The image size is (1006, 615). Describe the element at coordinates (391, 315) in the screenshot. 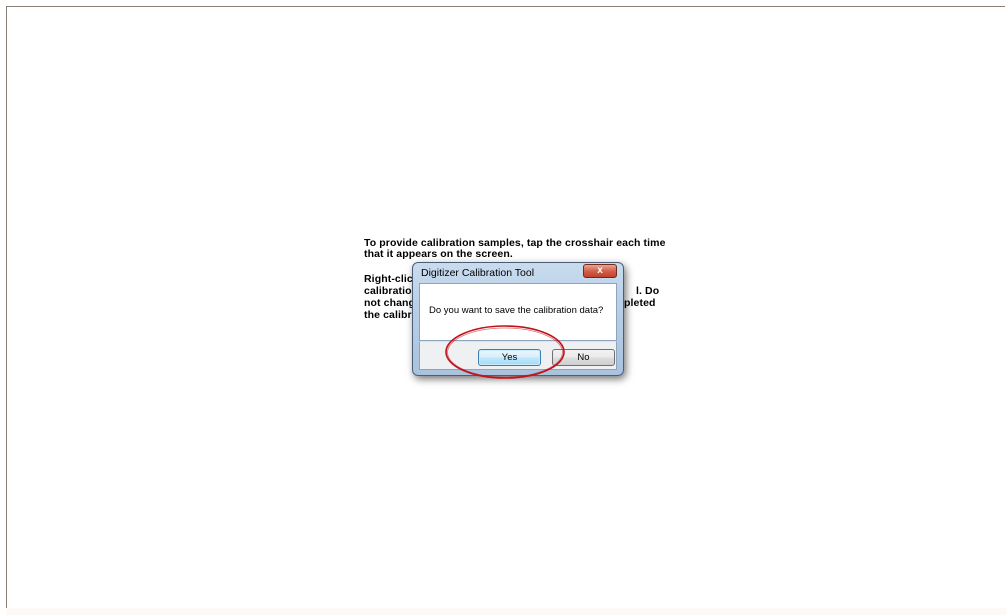

I see `instruction-paragraph2-line4: the calibra` at that location.